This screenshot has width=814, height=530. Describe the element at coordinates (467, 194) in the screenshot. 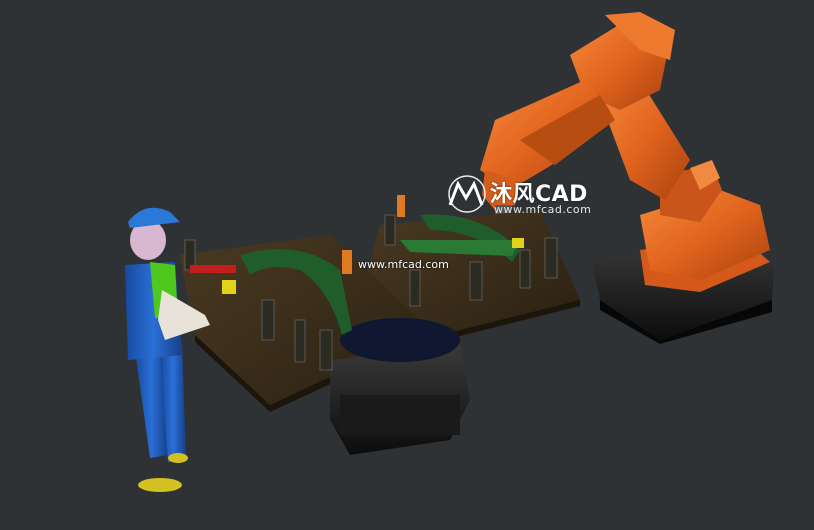

I see `mf-logo-icon` at that location.